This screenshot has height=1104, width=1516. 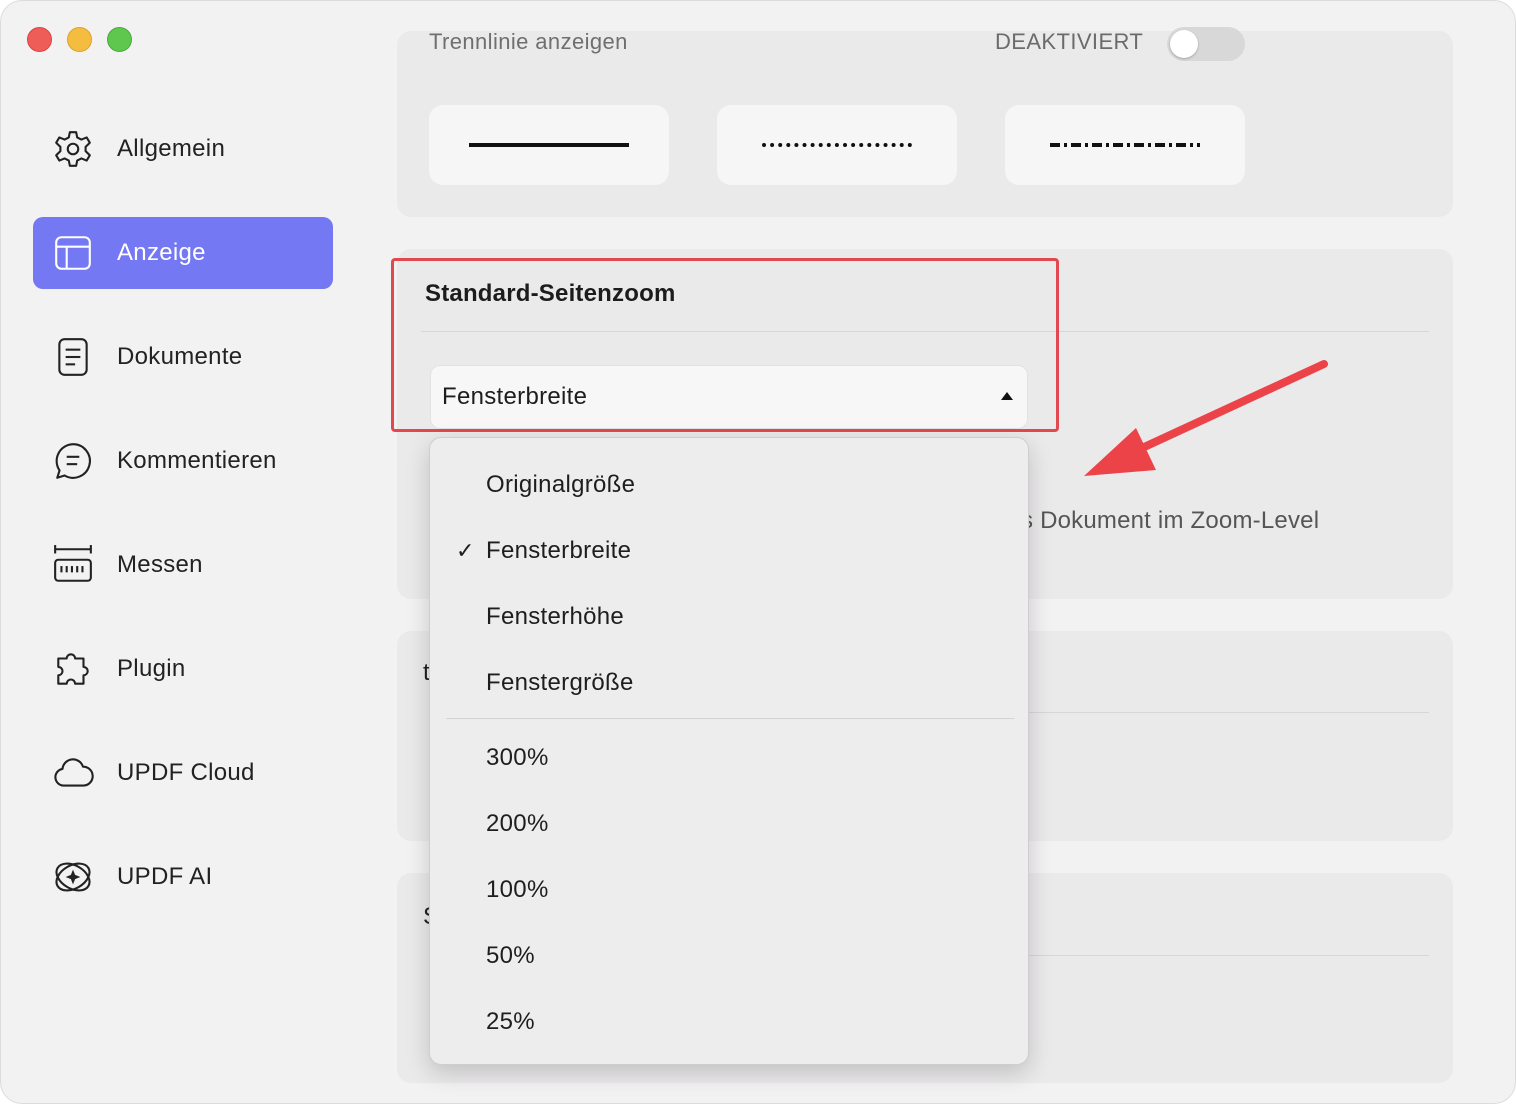 I want to click on minimize-window-button, so click(x=79, y=39).